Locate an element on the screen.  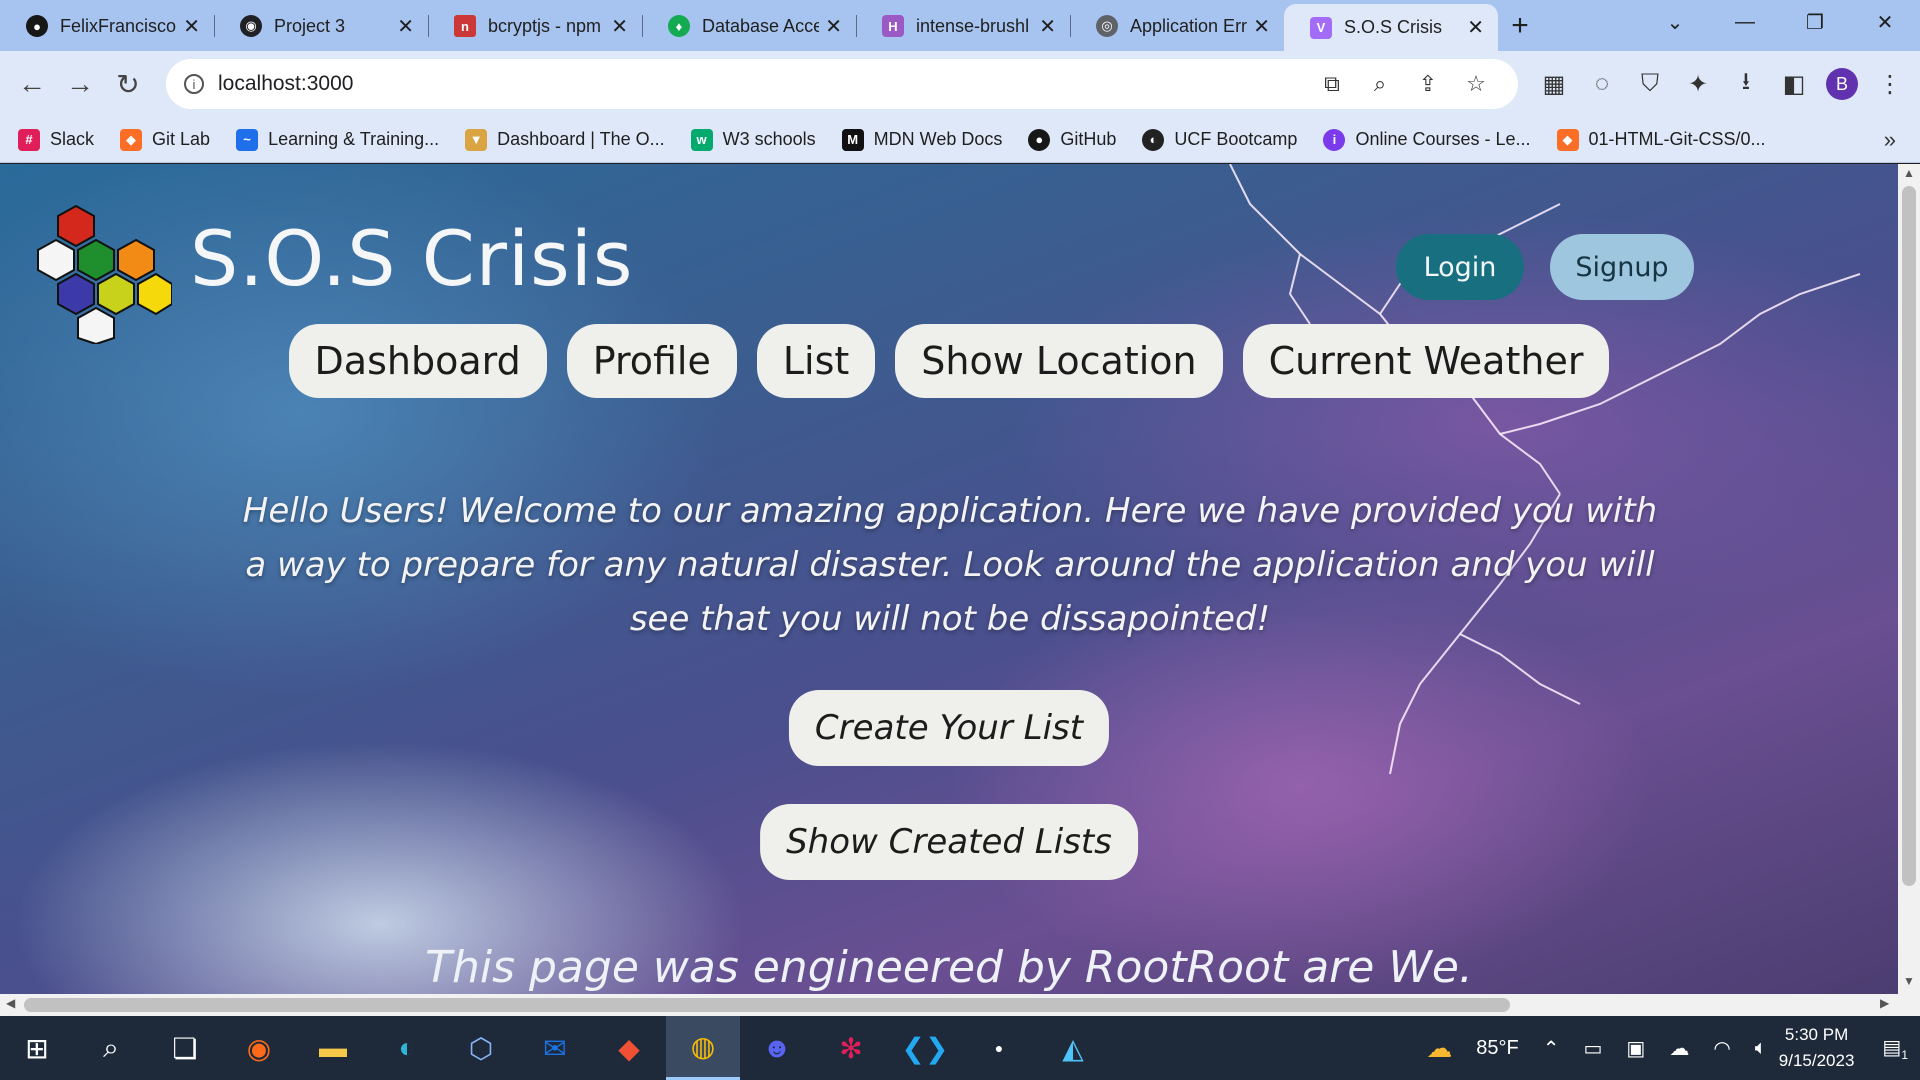
more-bookmarks-icon: » is located at coordinates (1890, 140).